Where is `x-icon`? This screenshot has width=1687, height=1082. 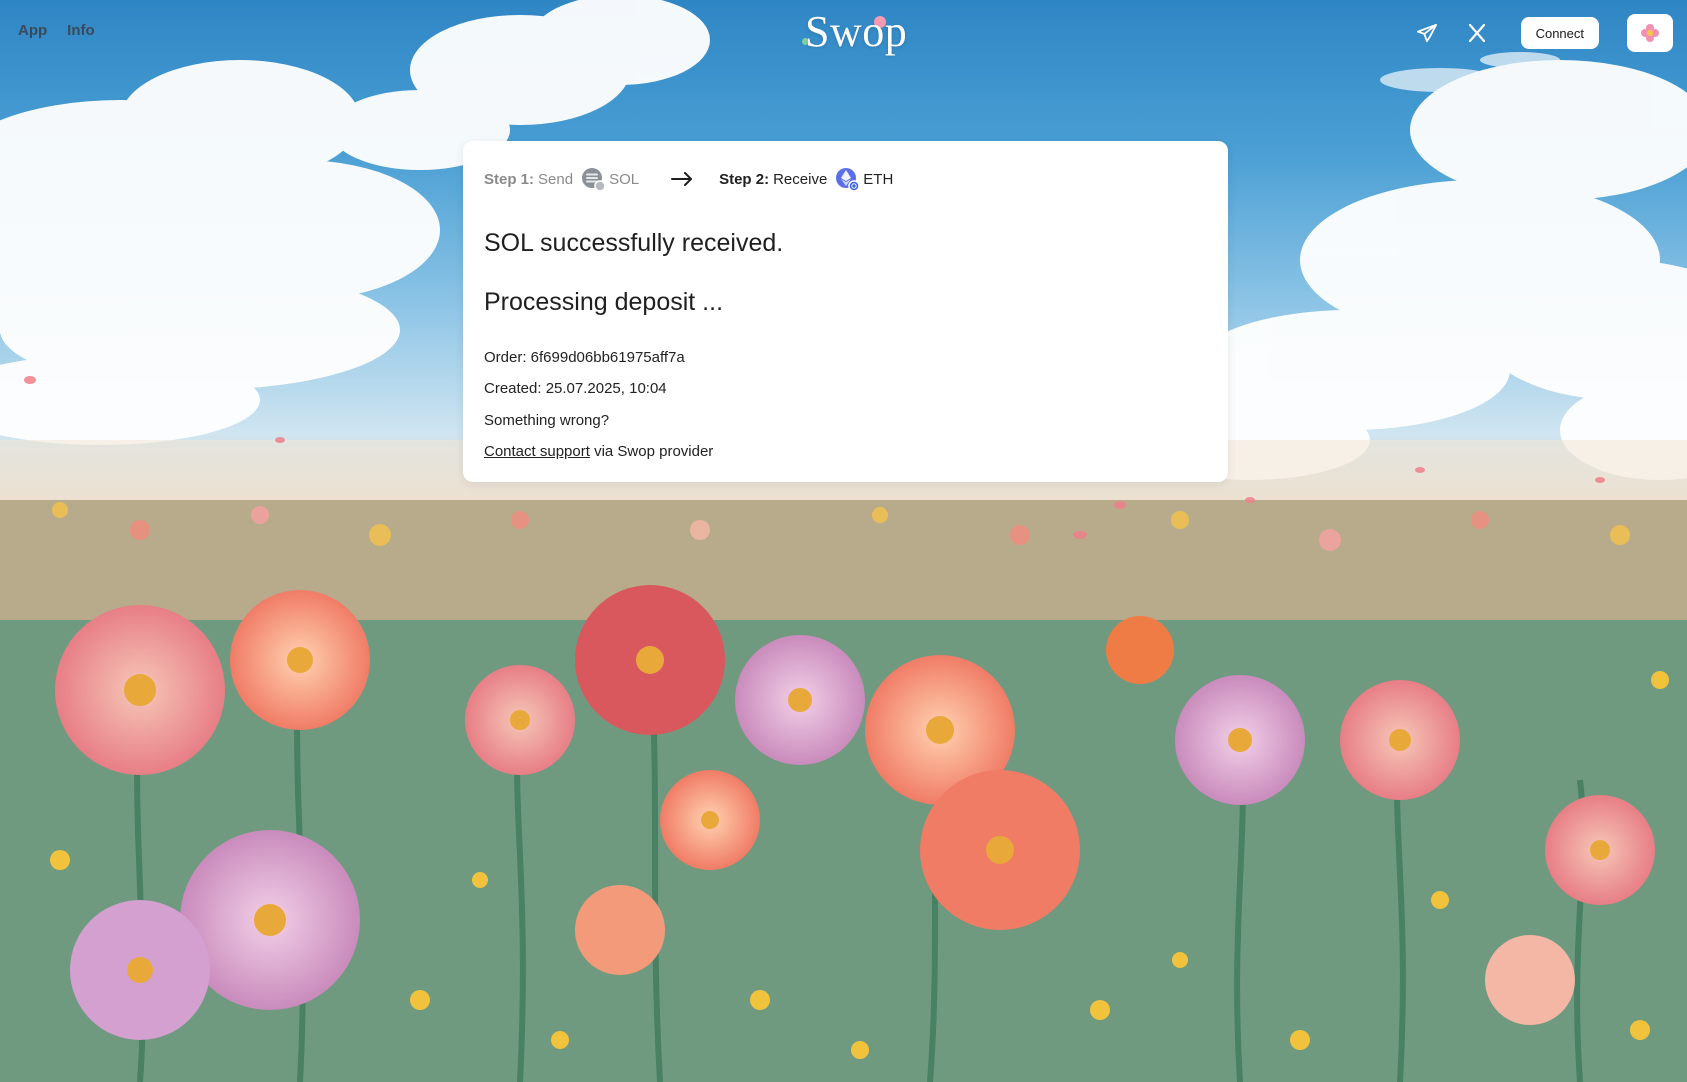
x-icon is located at coordinates (1476, 33).